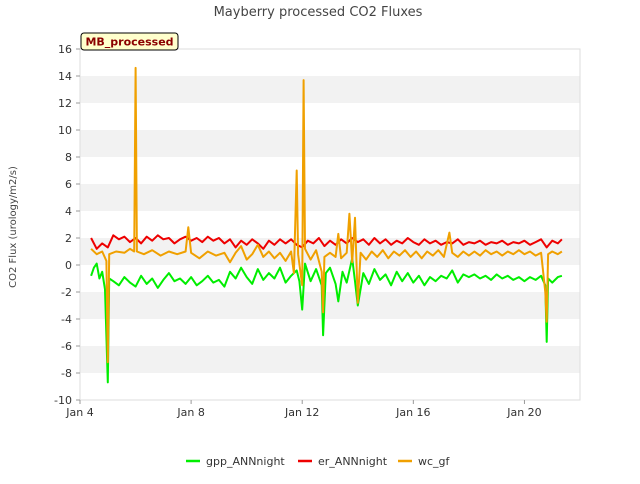 The image size is (640, 484). I want to click on y-tick-label: 14, so click(65, 76).